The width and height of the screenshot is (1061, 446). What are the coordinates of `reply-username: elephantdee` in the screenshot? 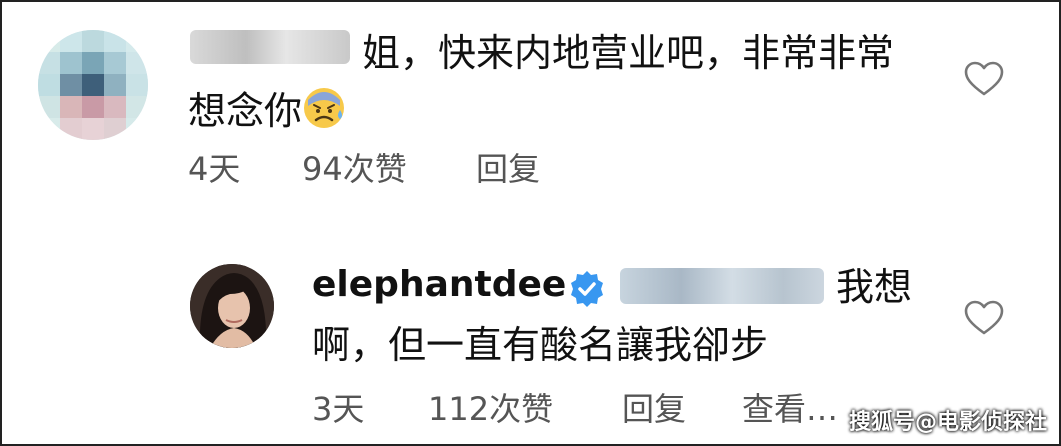 It's located at (439, 284).